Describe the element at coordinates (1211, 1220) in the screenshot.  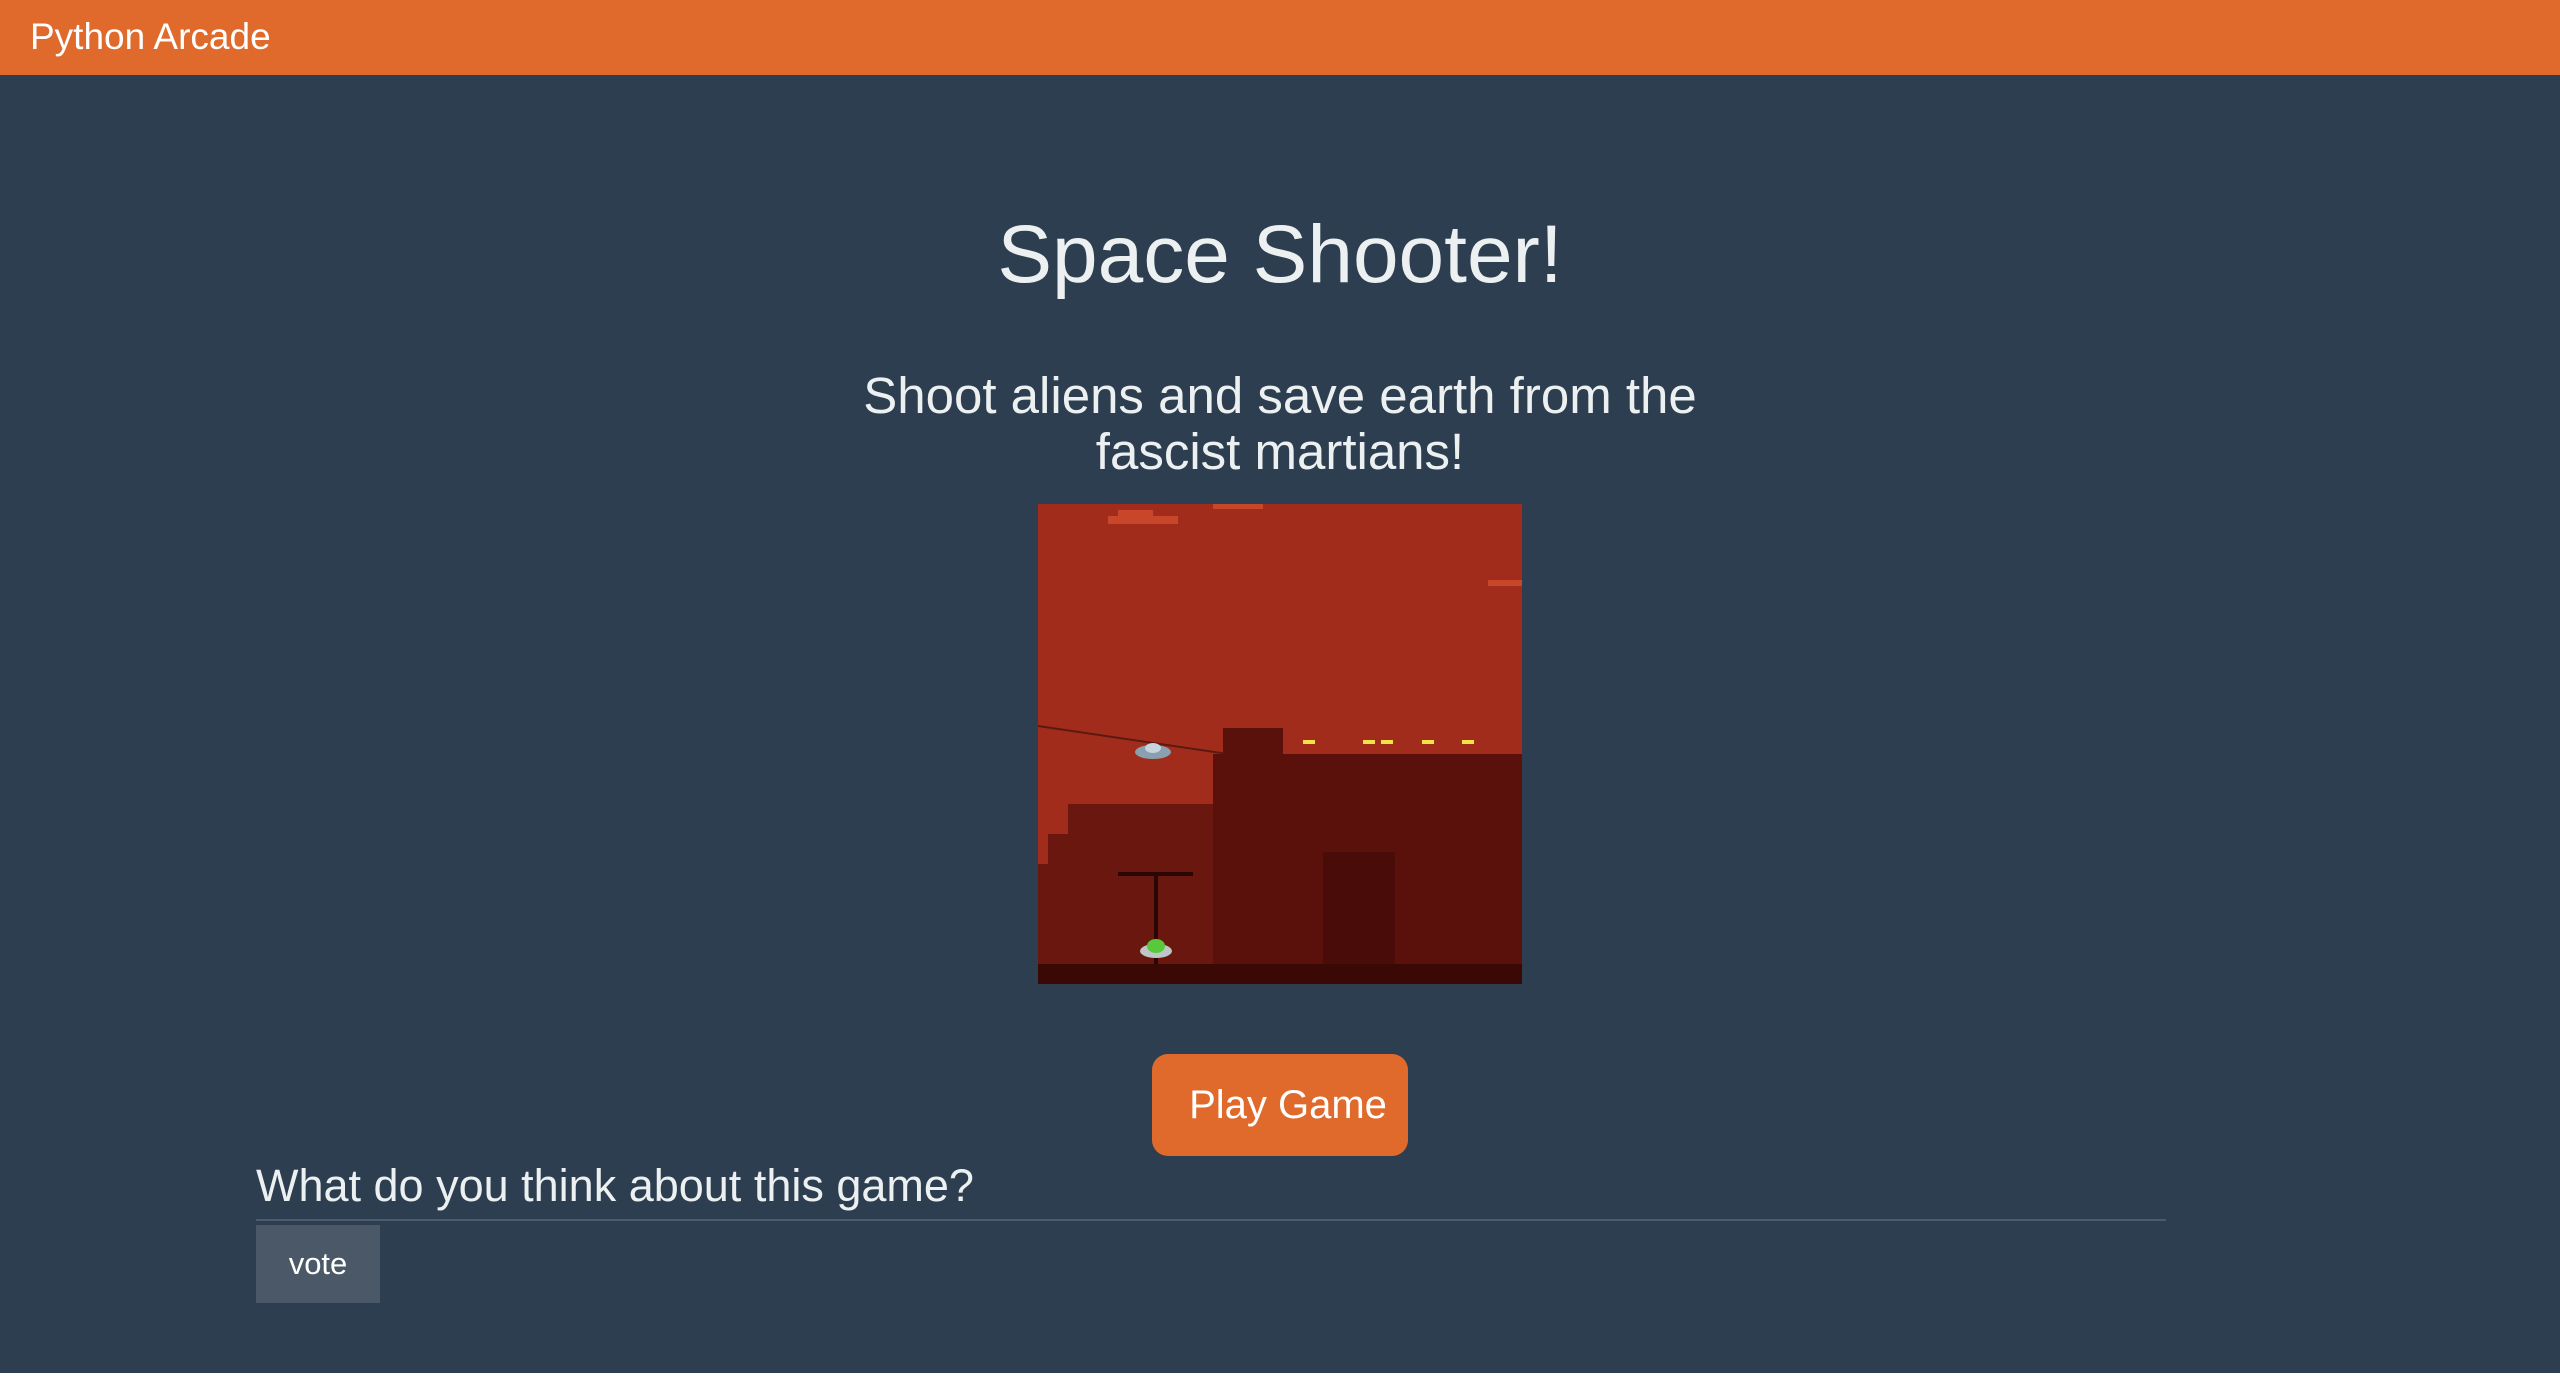
I see `divider` at that location.